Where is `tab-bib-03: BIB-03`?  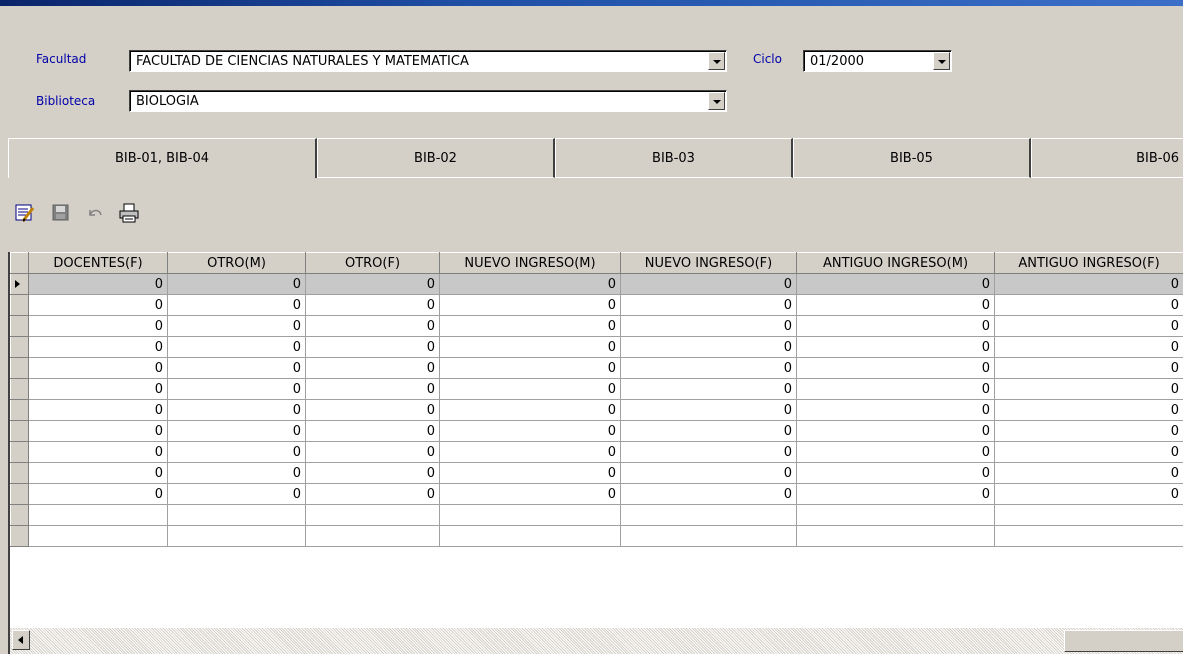 tab-bib-03: BIB-03 is located at coordinates (674, 158).